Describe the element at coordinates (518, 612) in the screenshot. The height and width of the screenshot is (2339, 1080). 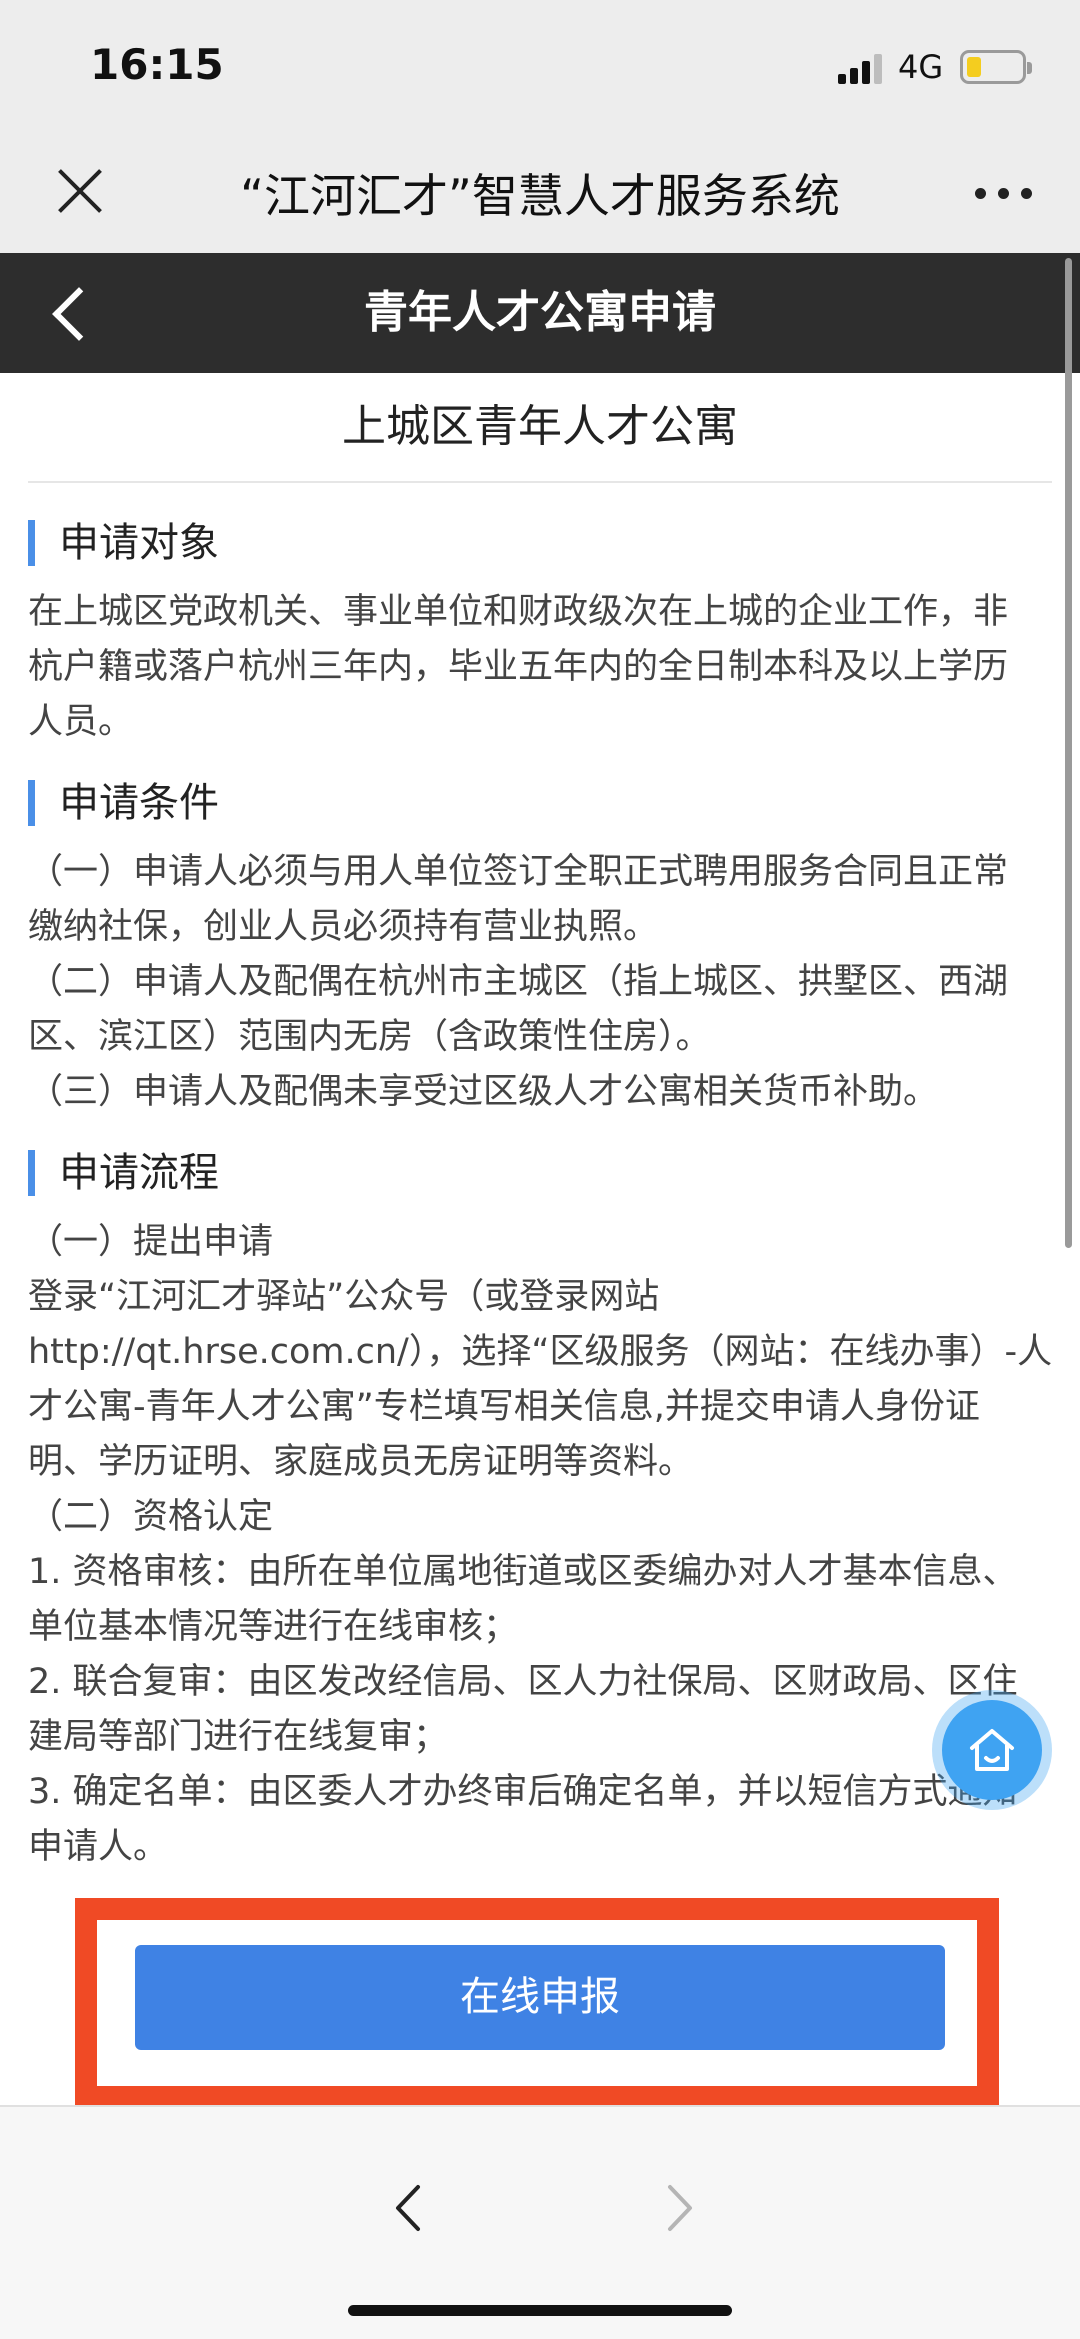
I see `text-line: 在上城区党政机关、事业单位和财政级次在上城的企业工作，非` at that location.